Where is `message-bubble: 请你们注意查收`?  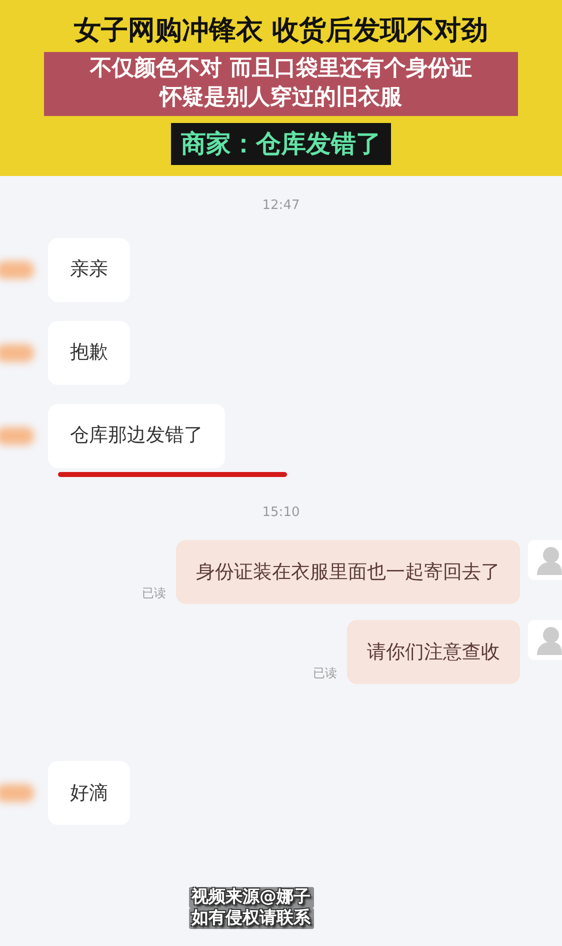
message-bubble: 请你们注意查收 is located at coordinates (433, 652).